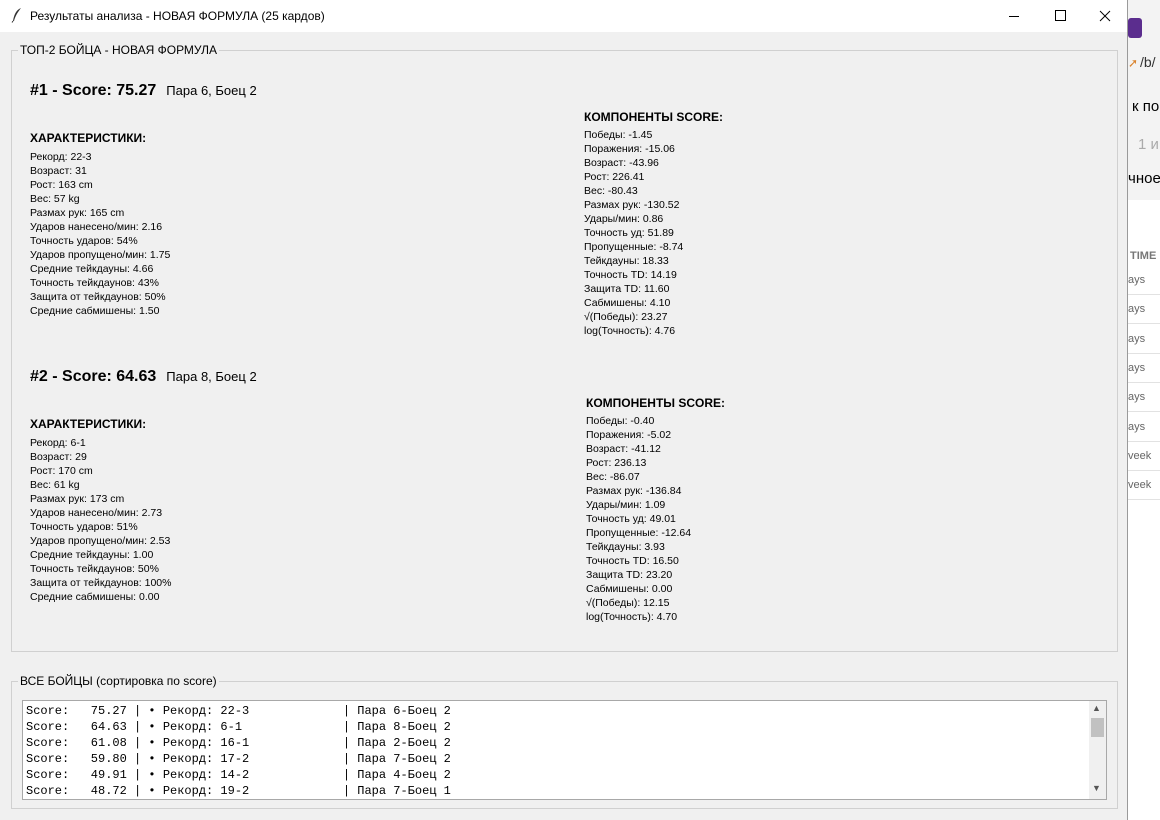 The width and height of the screenshot is (1160, 820). Describe the element at coordinates (100, 541) in the screenshot. I see `stat-item: Ударов пропущено/мин: 2.53` at that location.